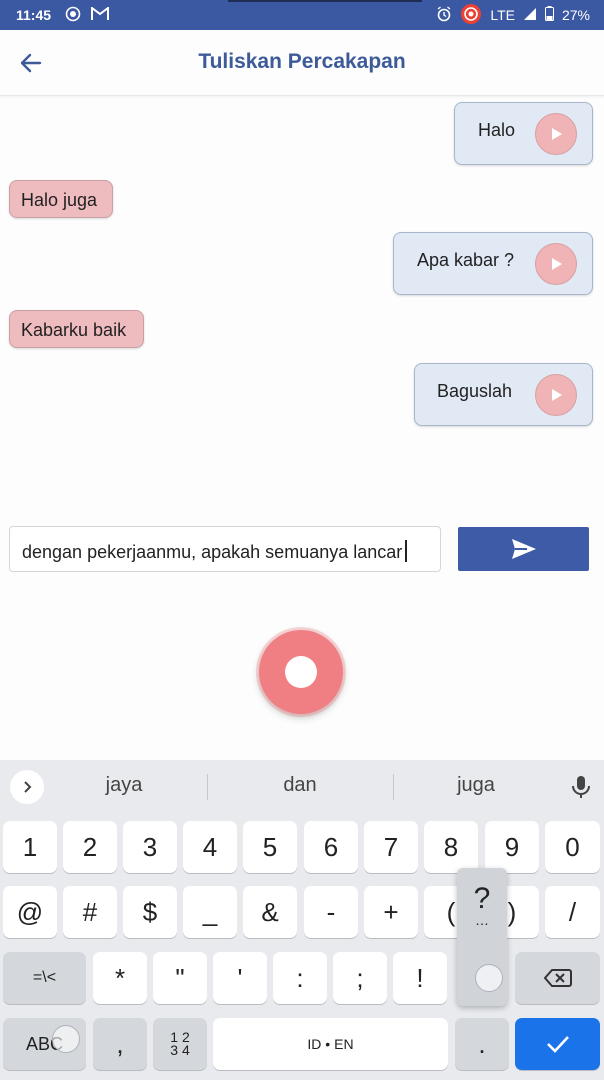 Image resolution: width=604 pixels, height=1080 pixels. Describe the element at coordinates (330, 1044) in the screenshot. I see `space-key: ID • EN` at that location.